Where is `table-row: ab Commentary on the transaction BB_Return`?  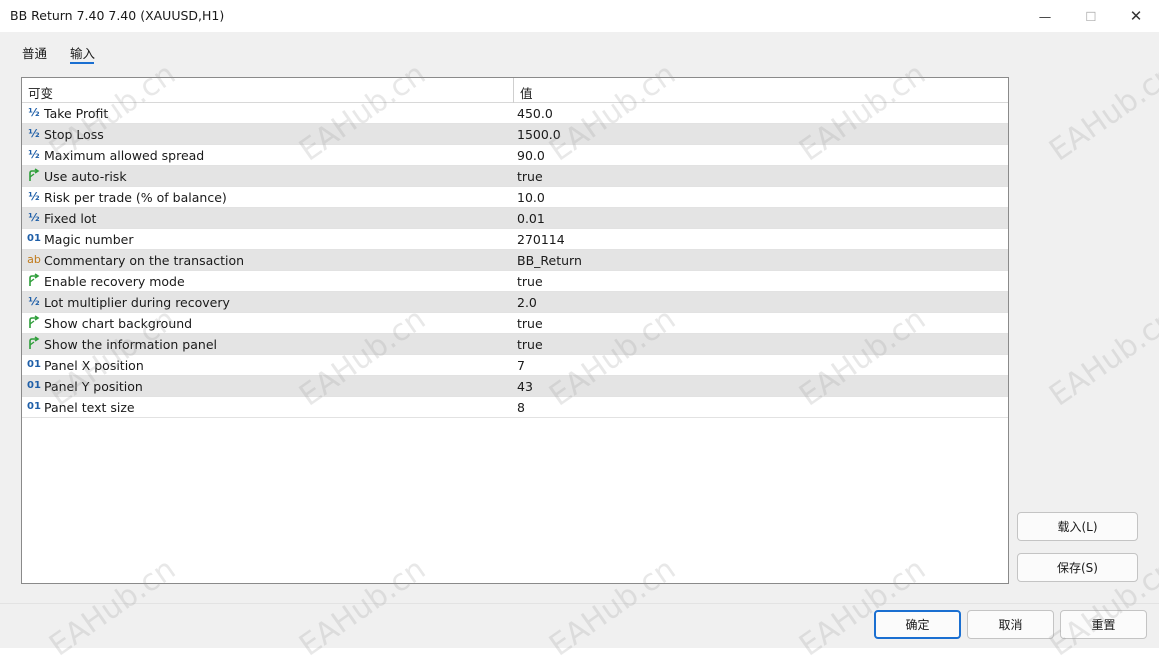 table-row: ab Commentary on the transaction BB_Return is located at coordinates (515, 260).